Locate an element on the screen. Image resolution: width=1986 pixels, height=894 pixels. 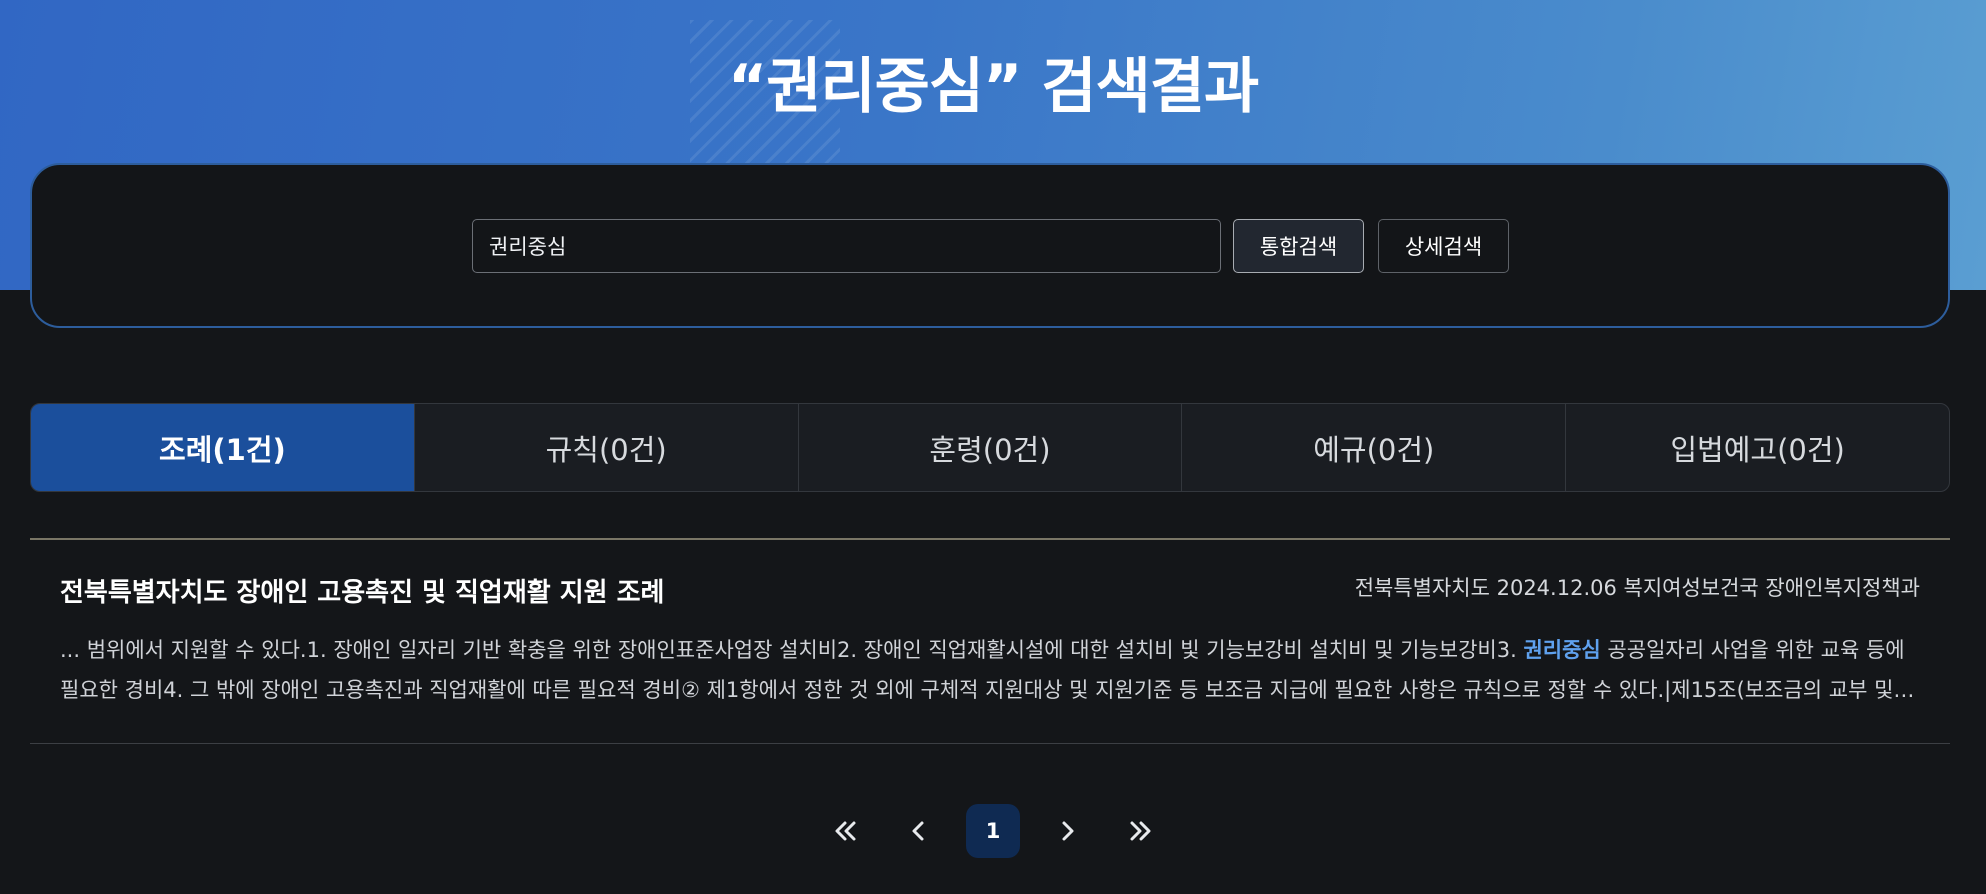
advanced-search-button: 상세검색 is located at coordinates (1443, 246).